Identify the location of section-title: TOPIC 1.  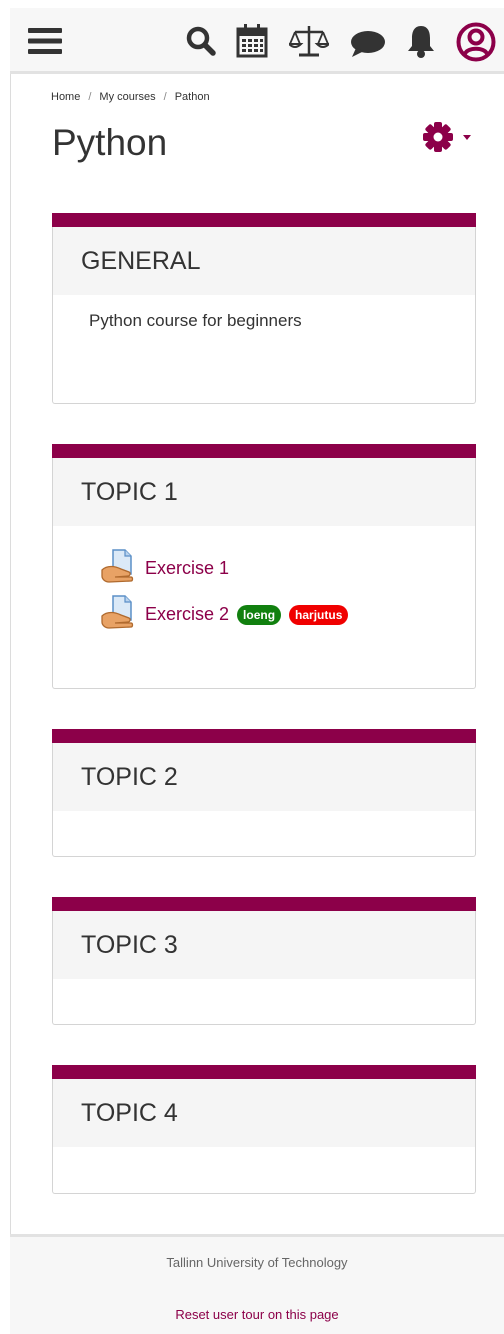
(264, 492).